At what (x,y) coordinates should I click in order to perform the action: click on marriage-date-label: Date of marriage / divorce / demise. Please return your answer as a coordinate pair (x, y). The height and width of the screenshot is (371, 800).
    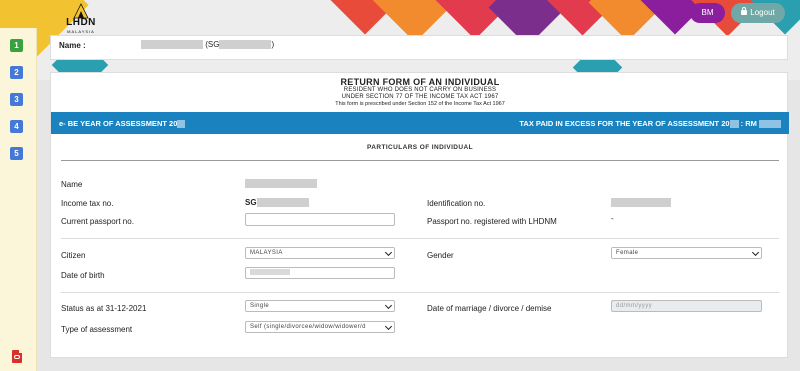
    Looking at the image, I should click on (489, 308).